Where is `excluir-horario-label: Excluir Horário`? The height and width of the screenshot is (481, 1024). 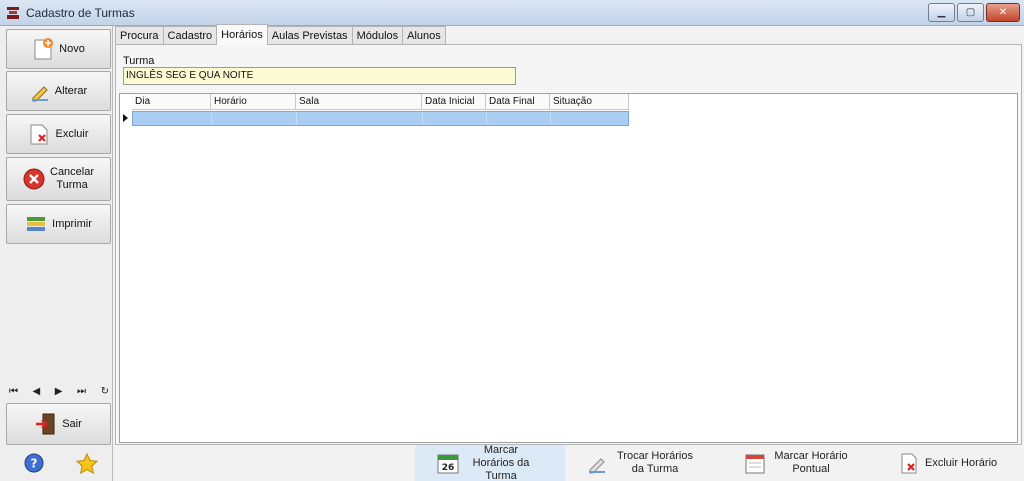 excluir-horario-label: Excluir Horário is located at coordinates (961, 462).